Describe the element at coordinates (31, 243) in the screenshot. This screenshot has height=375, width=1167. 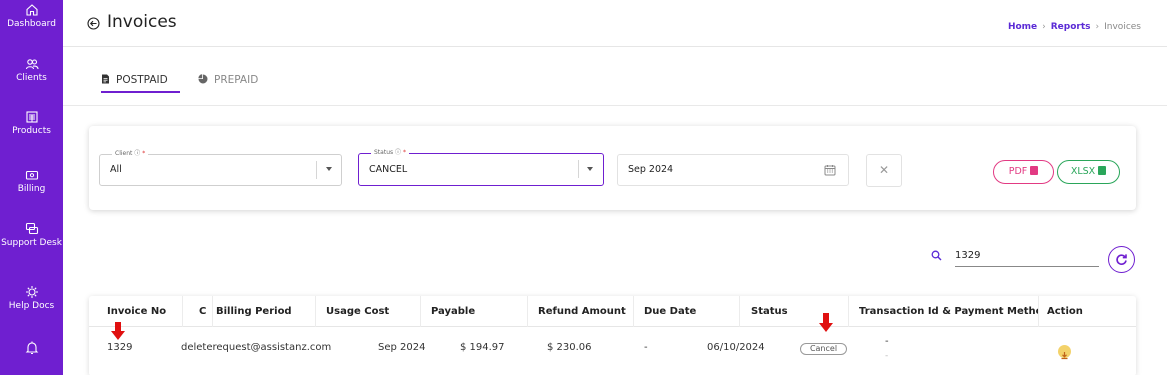
I see `sidebar-item-label: Support Desk` at that location.